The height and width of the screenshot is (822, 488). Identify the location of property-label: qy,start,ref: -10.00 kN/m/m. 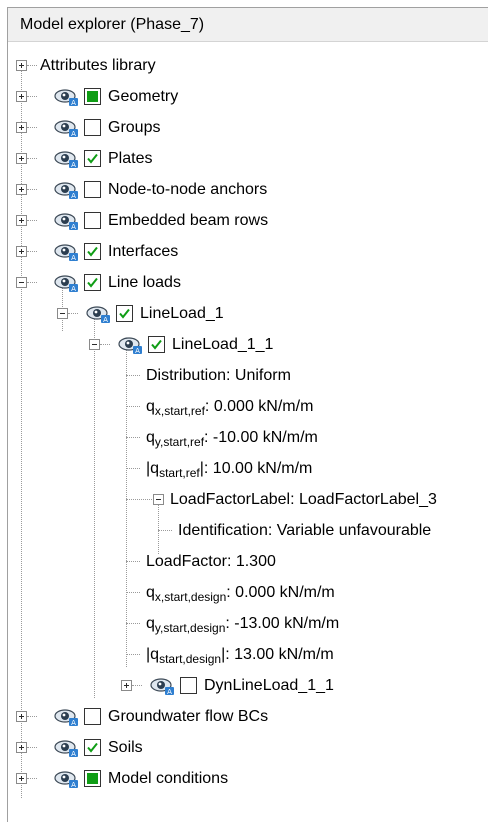
(232, 439).